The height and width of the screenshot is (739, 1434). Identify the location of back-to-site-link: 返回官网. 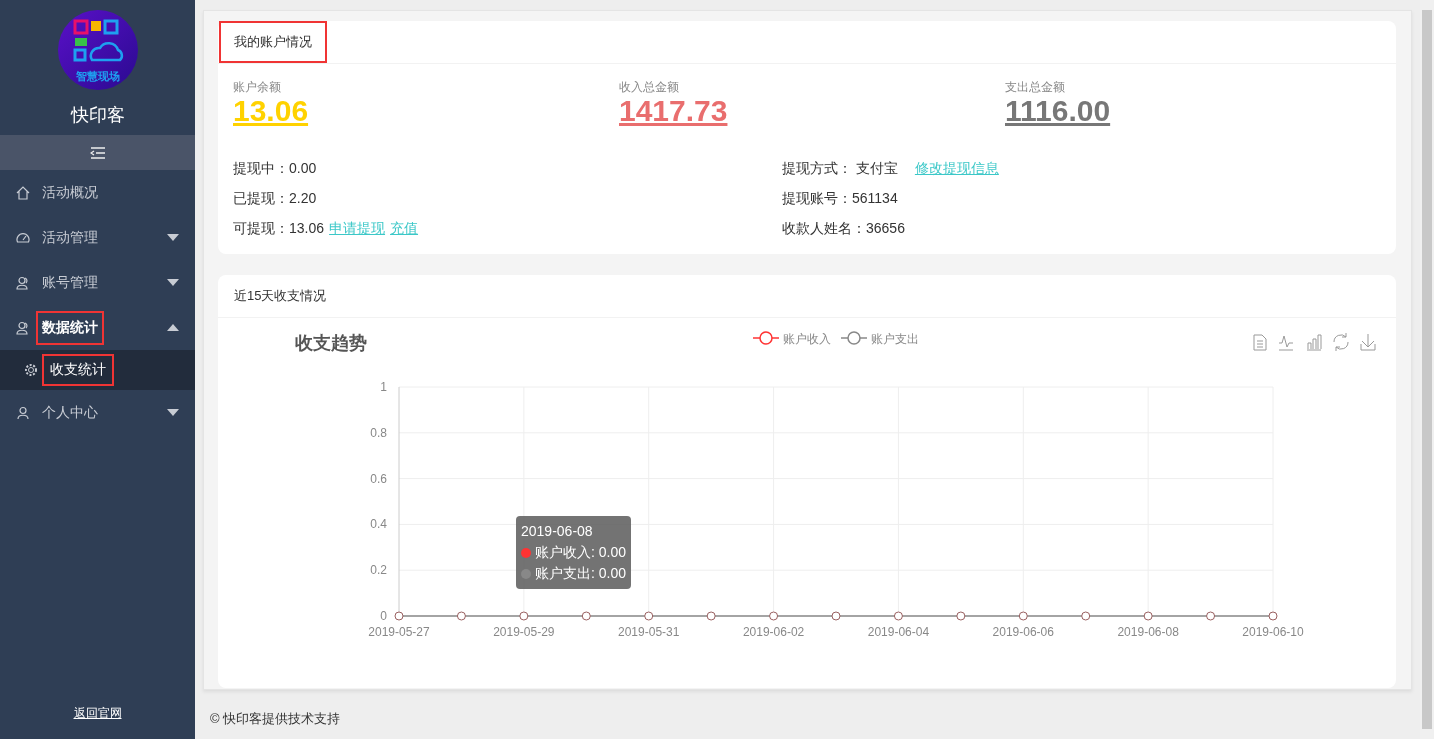
(97, 713).